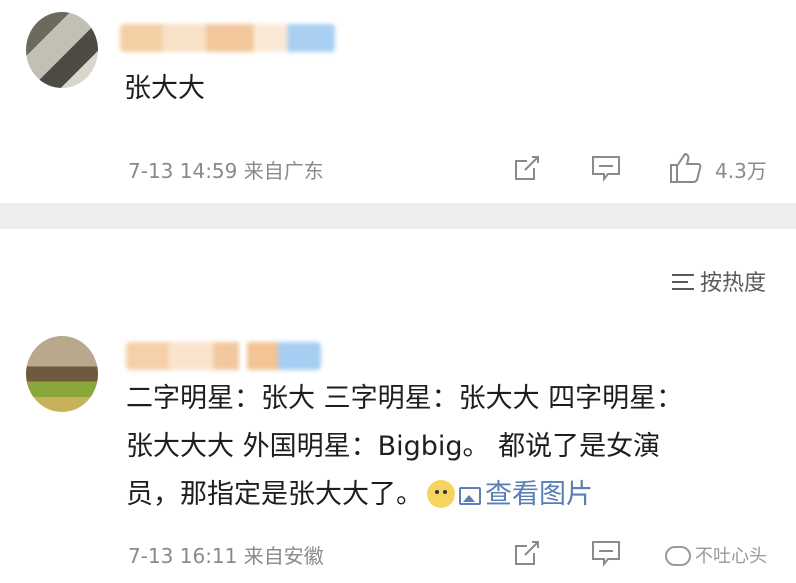 The width and height of the screenshot is (796, 583). I want to click on watermark-label: 不吐心头, so click(731, 556).